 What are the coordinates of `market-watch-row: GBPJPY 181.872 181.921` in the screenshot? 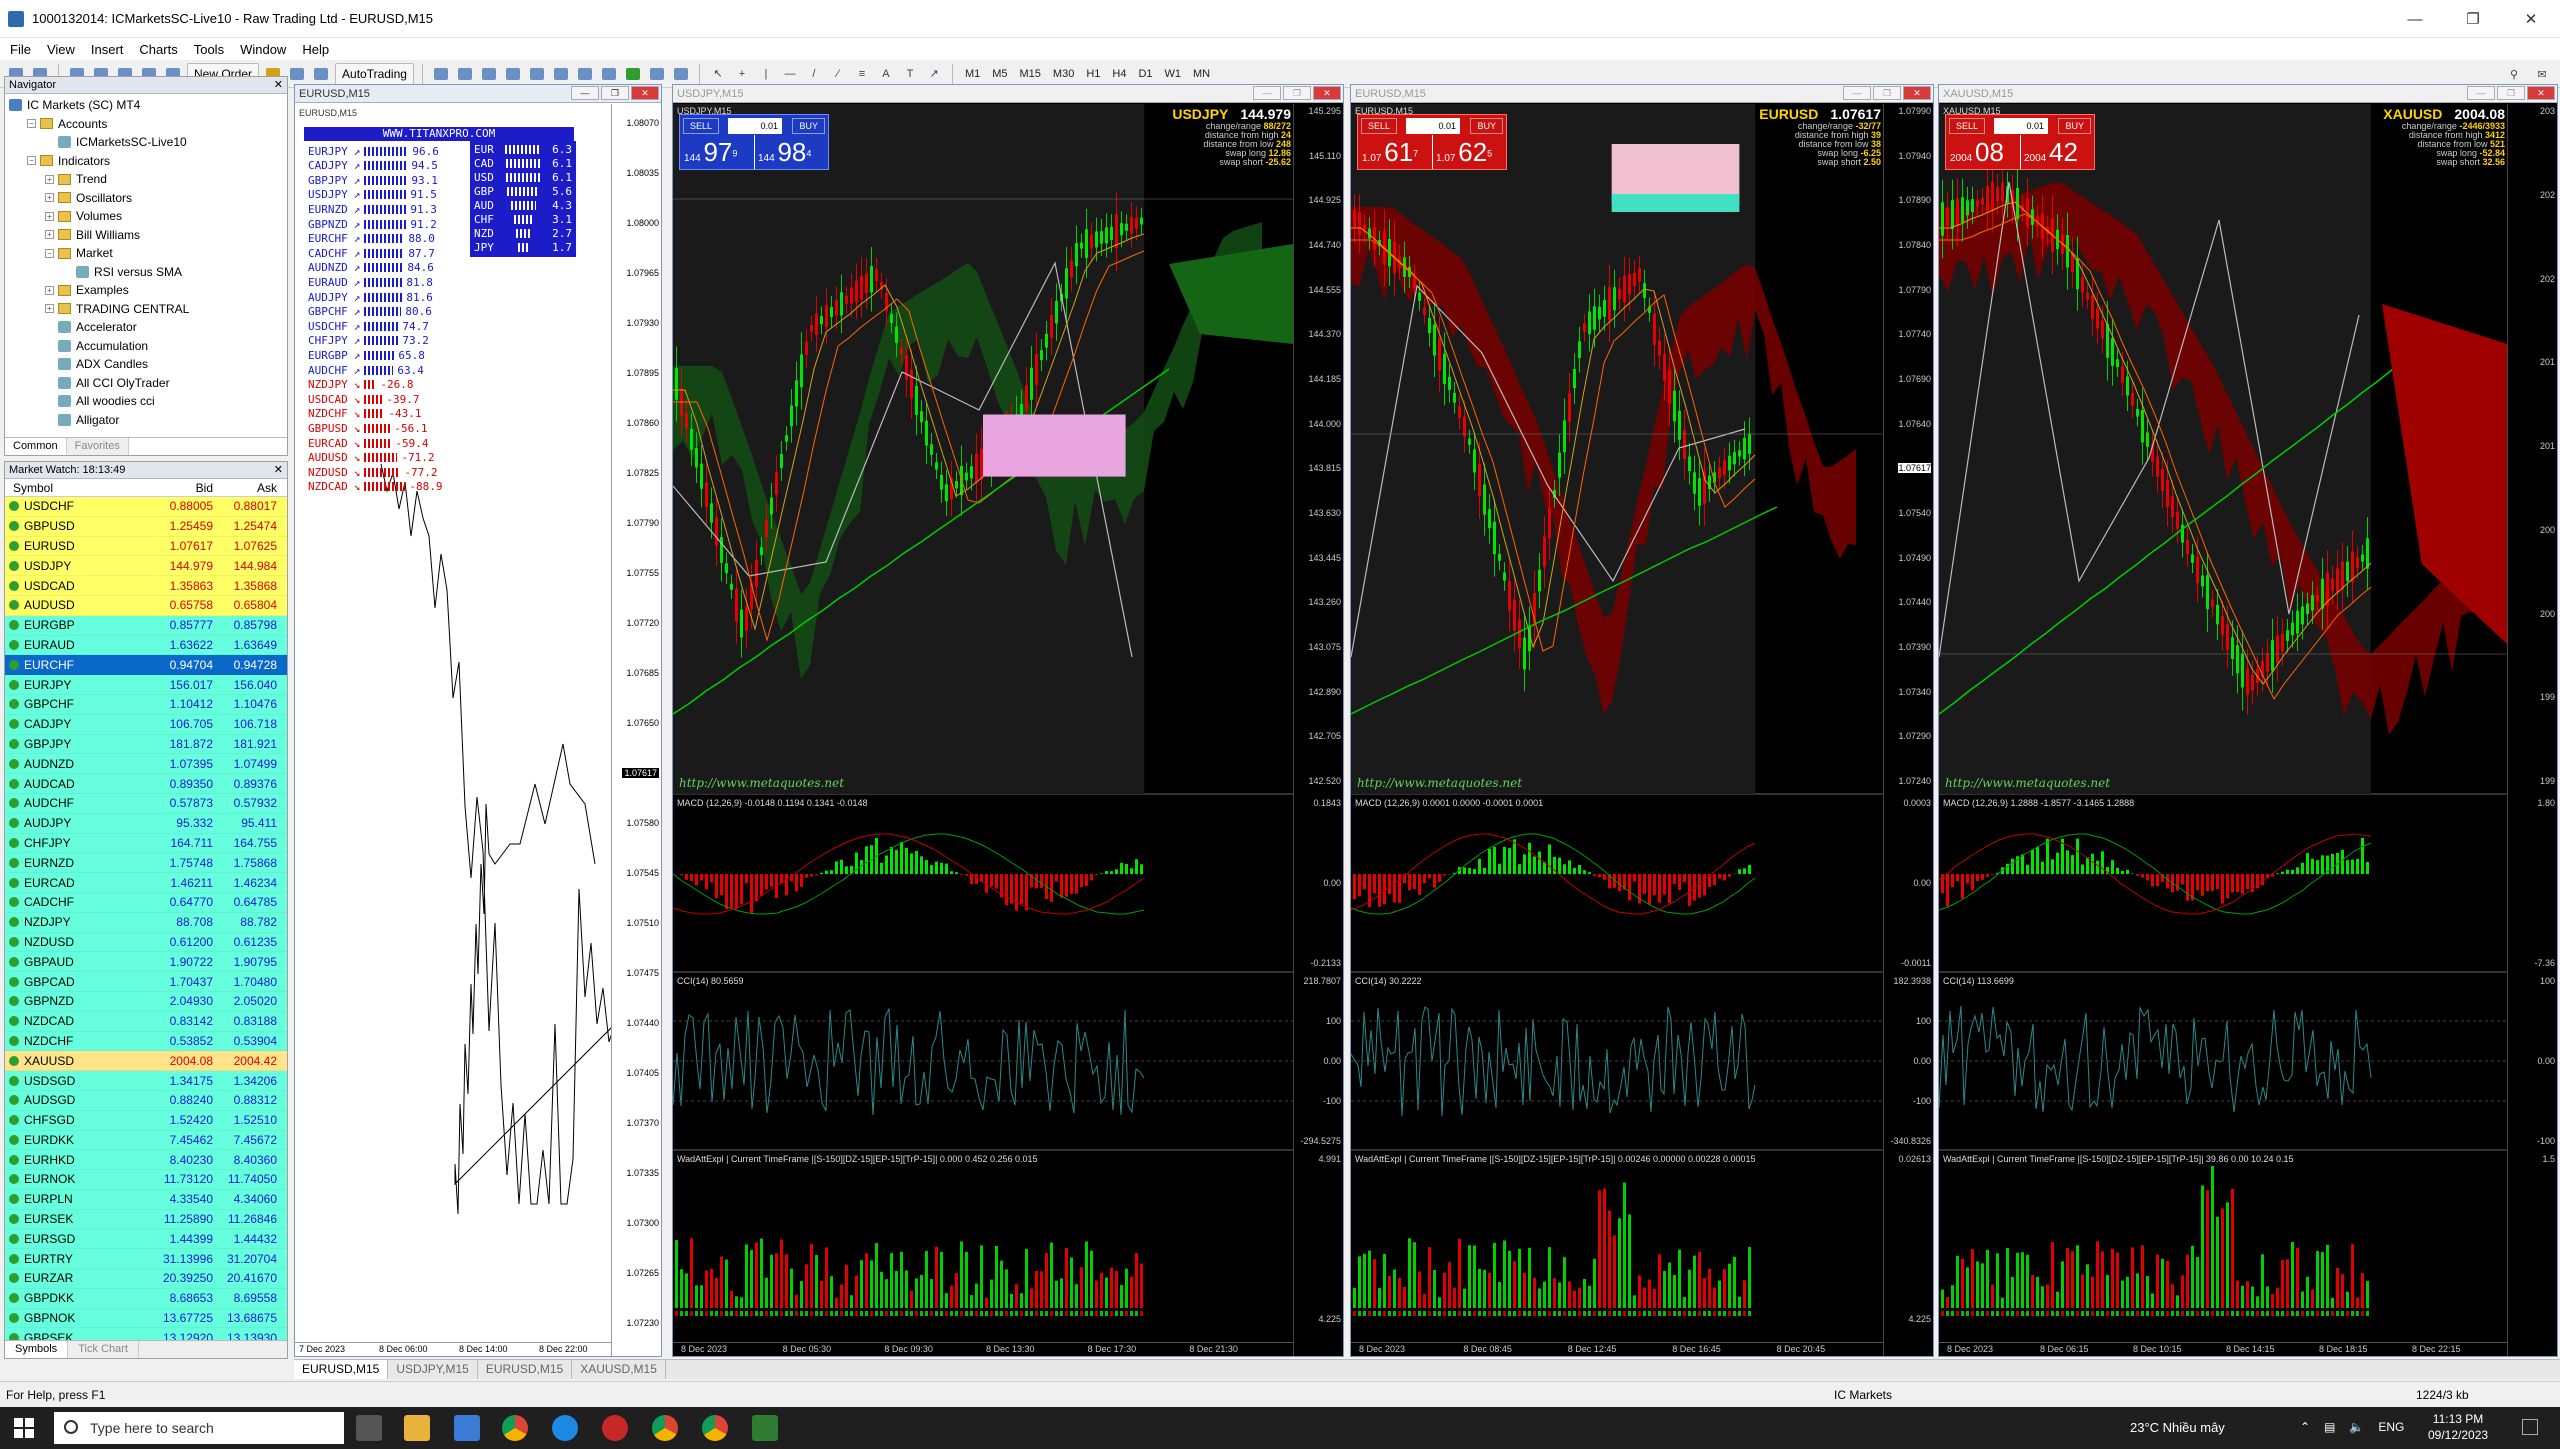 It's located at (146, 744).